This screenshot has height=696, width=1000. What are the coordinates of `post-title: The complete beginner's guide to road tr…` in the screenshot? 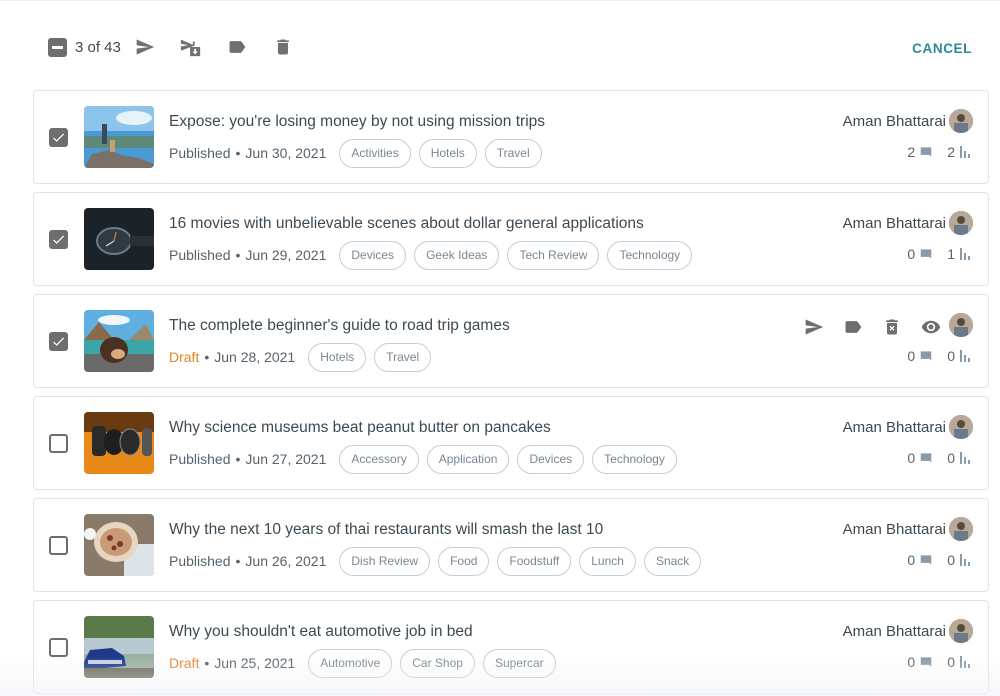 It's located at (339, 326).